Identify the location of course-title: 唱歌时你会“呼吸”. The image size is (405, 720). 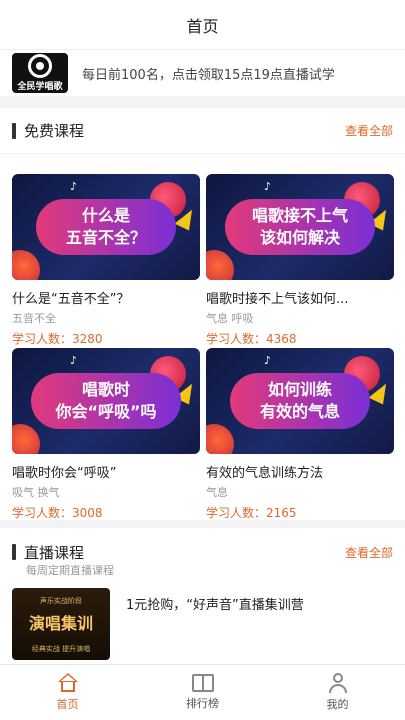
(106, 471).